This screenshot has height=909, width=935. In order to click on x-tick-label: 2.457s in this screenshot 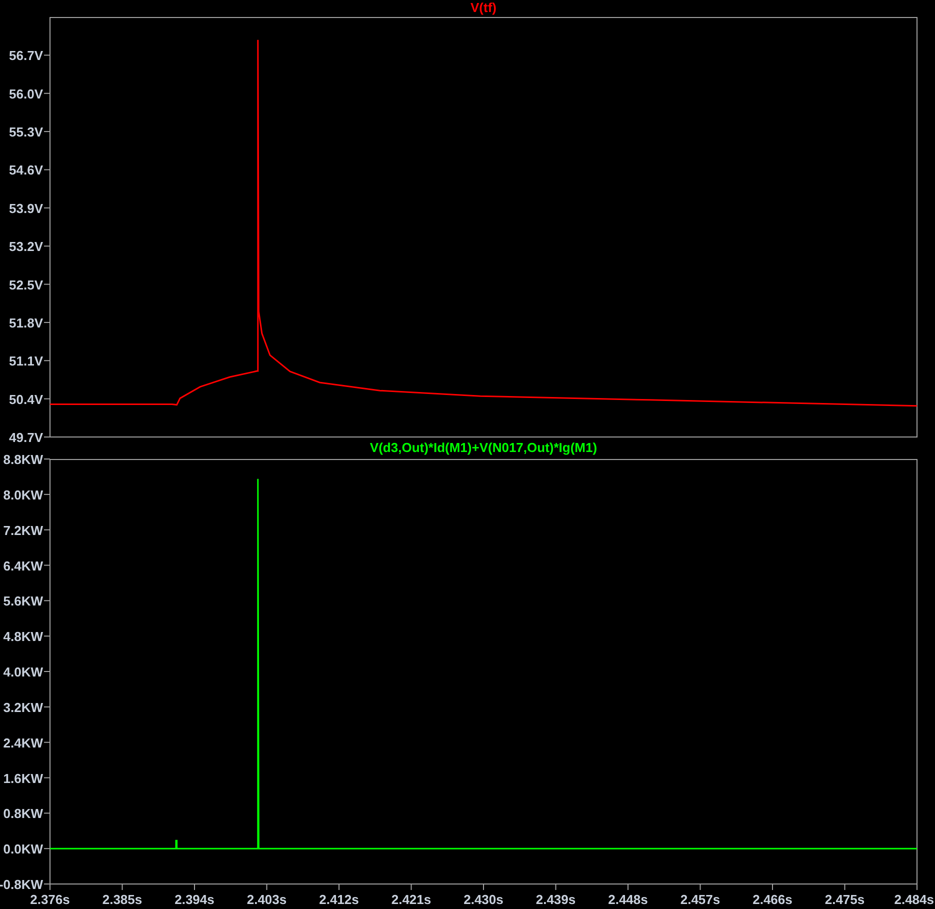, I will do `click(700, 899)`.